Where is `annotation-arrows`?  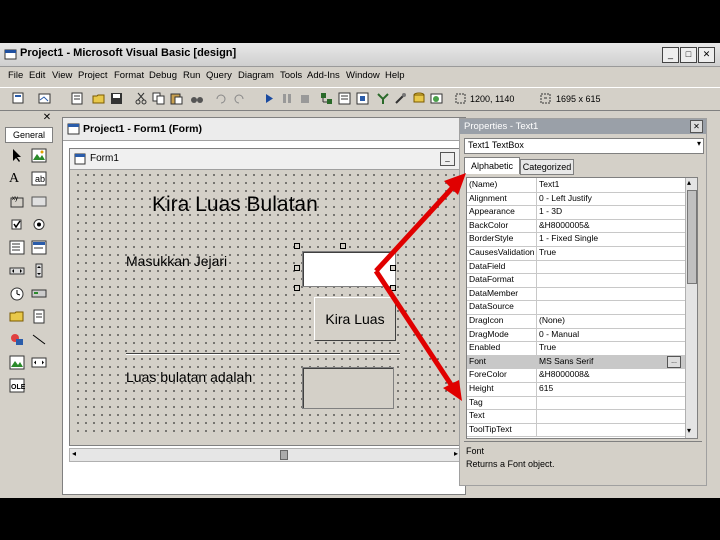 annotation-arrows is located at coordinates (419, 287).